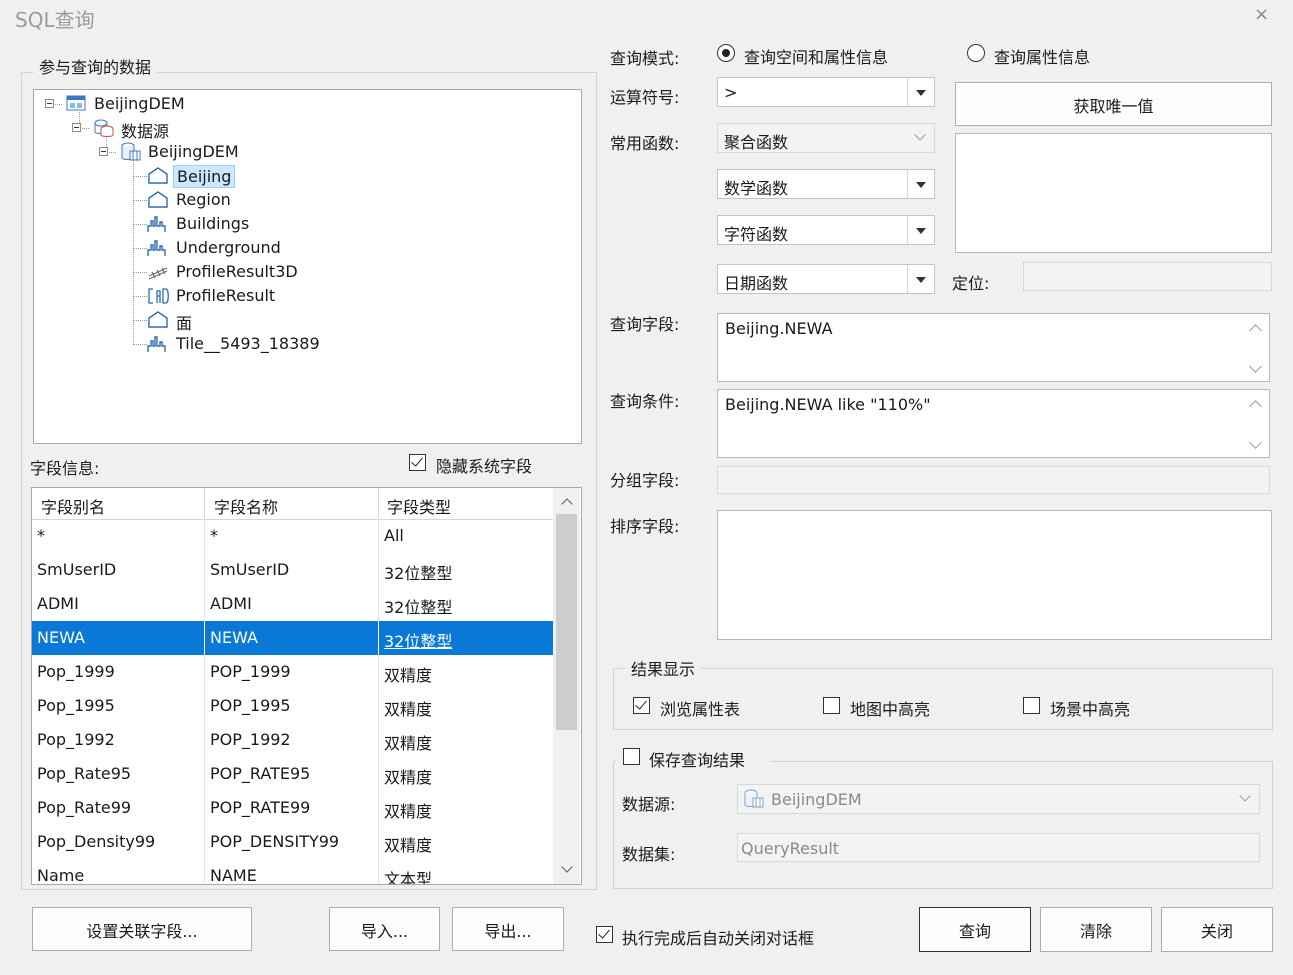  Describe the element at coordinates (993, 480) in the screenshot. I see `group-field-input` at that location.